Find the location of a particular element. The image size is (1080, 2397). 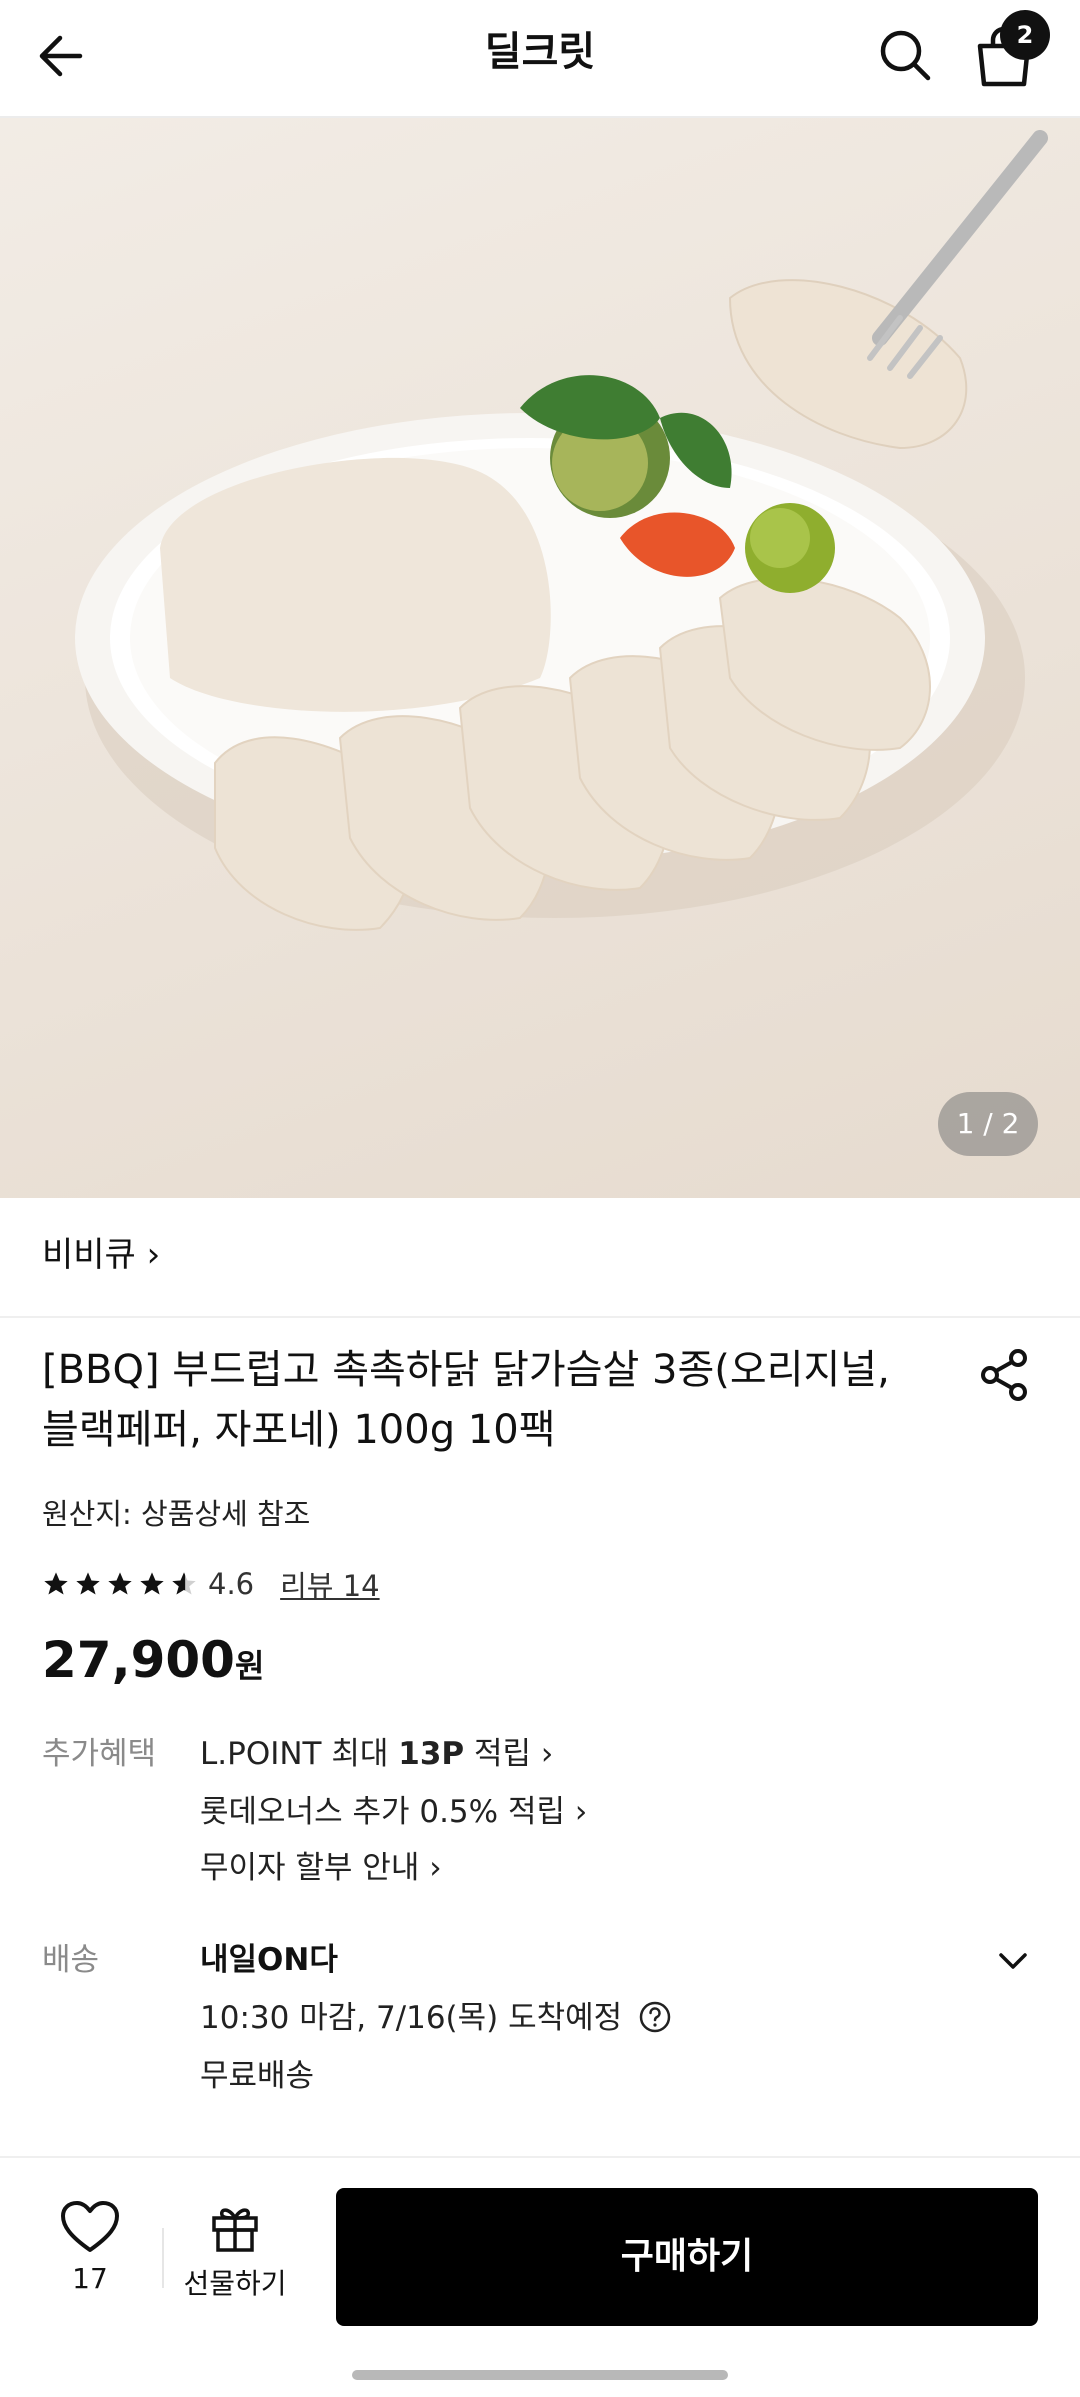

lpoint-suffix: 적립 › is located at coordinates (509, 1754).